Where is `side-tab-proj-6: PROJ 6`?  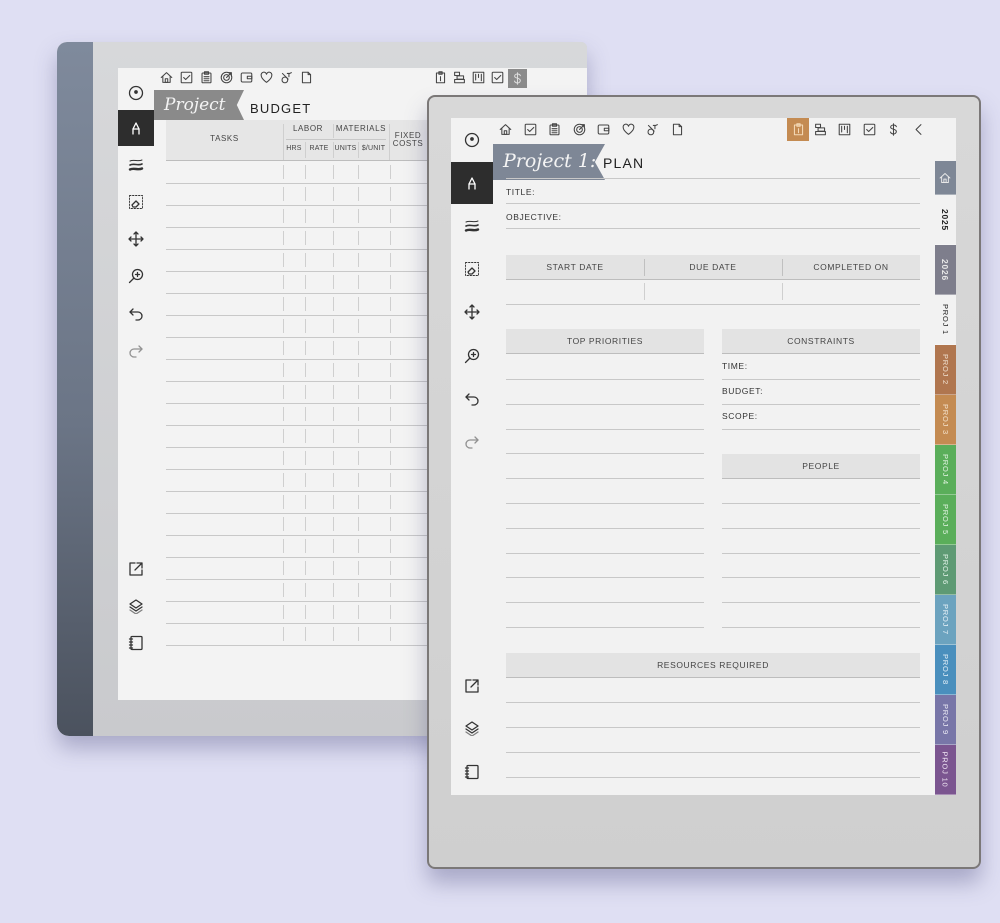 side-tab-proj-6: PROJ 6 is located at coordinates (945, 570).